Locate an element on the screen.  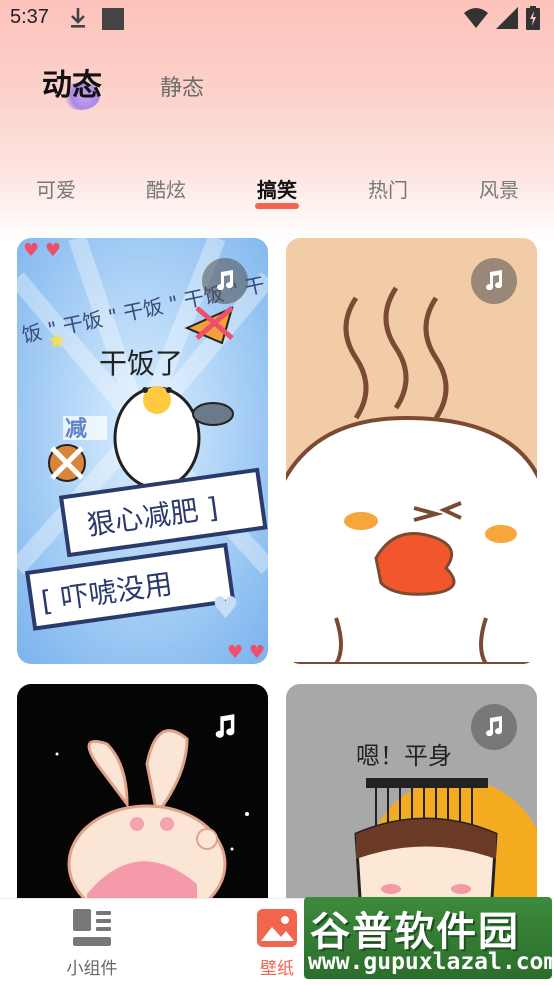
tab-dynamic: 动态 is located at coordinates (72, 82).